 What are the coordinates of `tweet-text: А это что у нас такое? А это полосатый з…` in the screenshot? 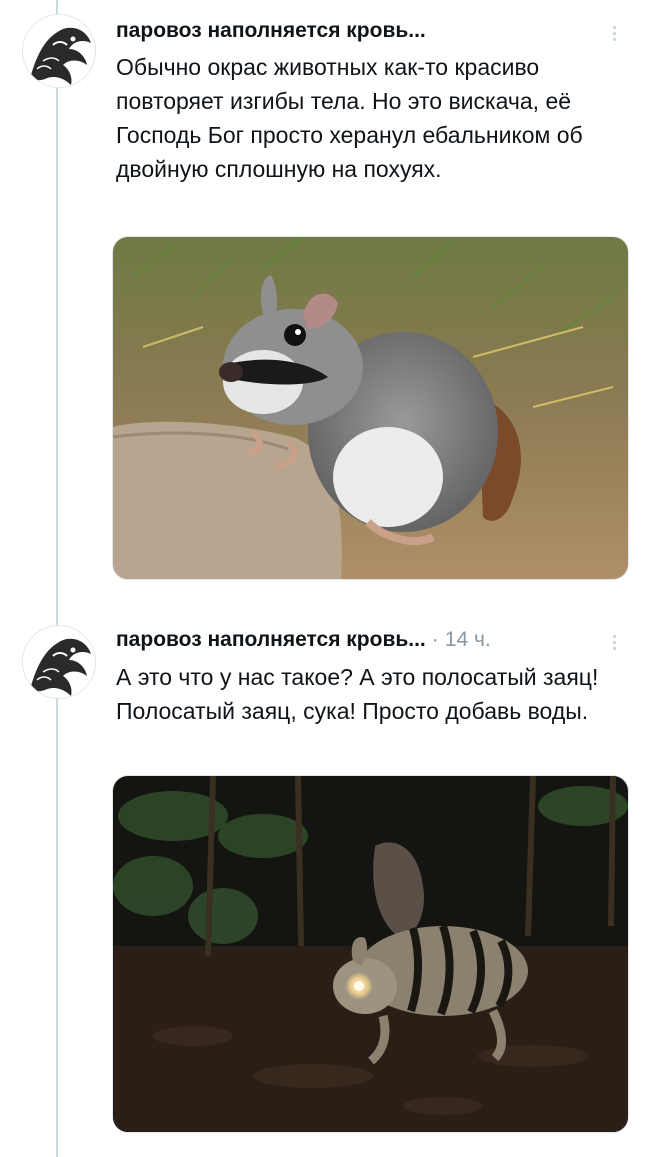 It's located at (357, 694).